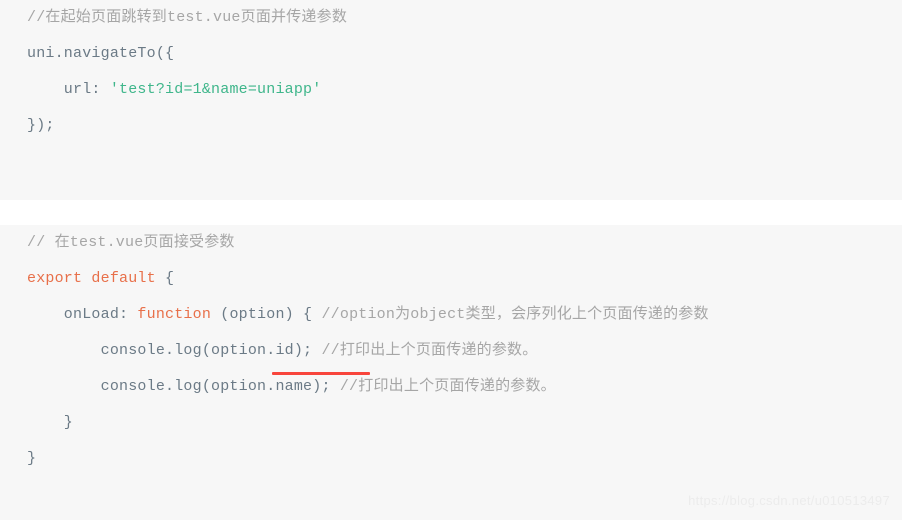 This screenshot has width=902, height=520. What do you see at coordinates (321, 373) in the screenshot?
I see `option-red-underline-marker` at bounding box center [321, 373].